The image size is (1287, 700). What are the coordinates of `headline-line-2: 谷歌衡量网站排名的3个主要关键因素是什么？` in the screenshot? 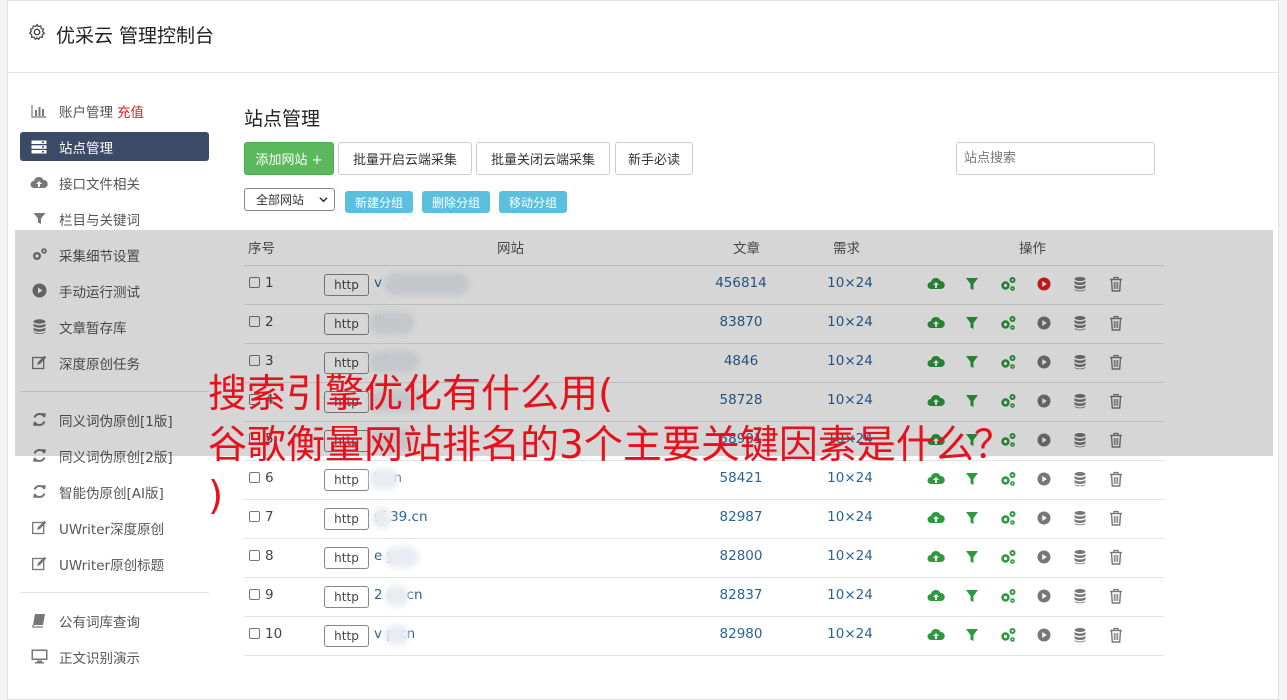 It's located at (610, 445).